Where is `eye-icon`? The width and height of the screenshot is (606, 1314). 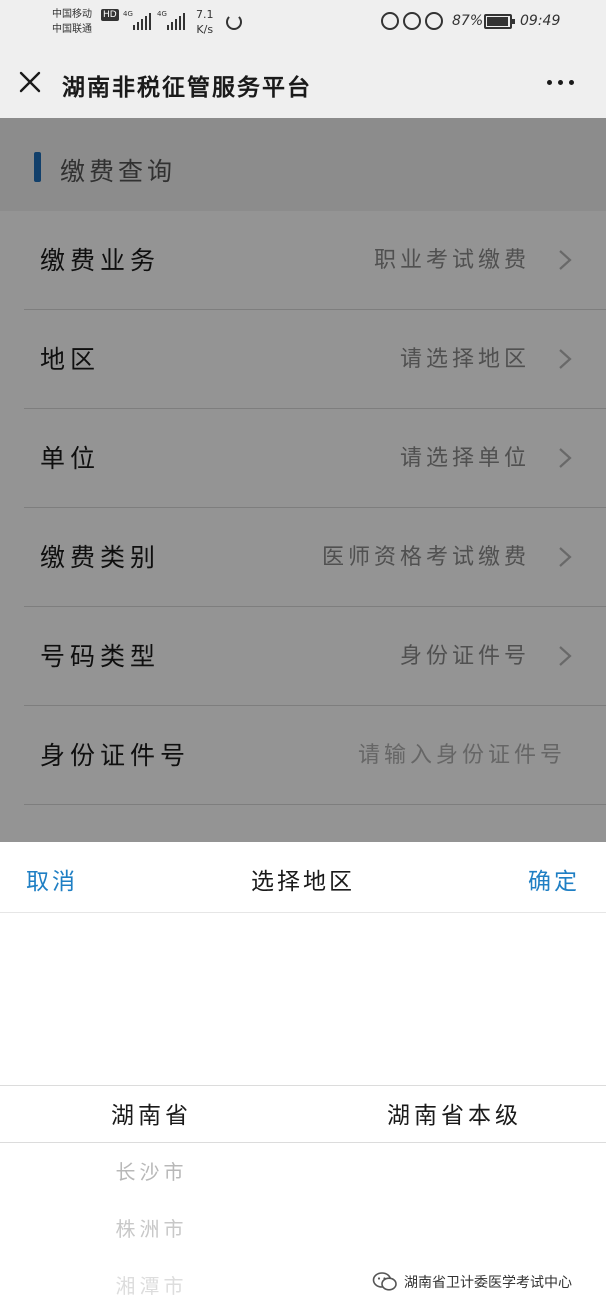 eye-icon is located at coordinates (412, 21).